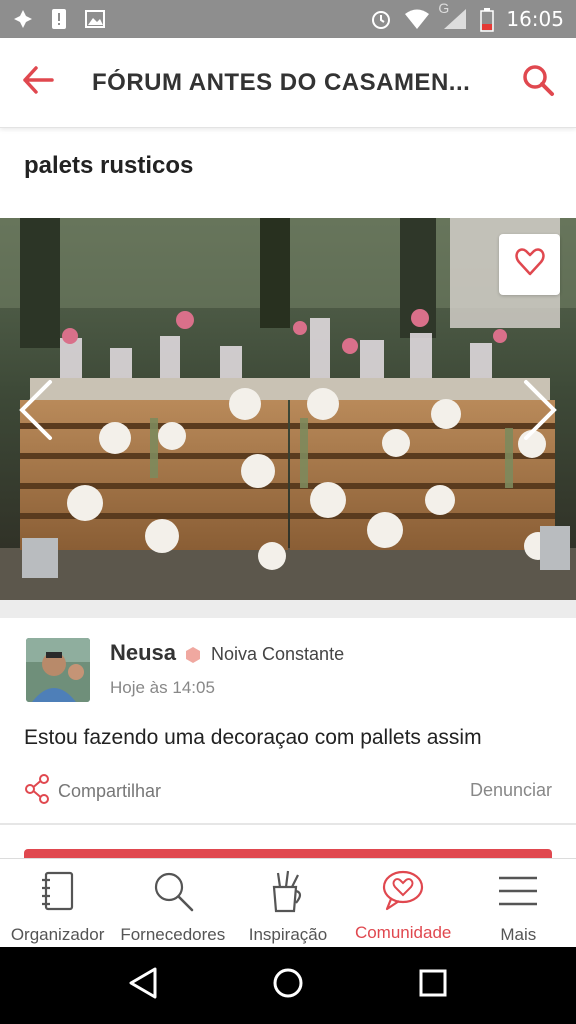  I want to click on chevron-left-icon, so click(36, 412).